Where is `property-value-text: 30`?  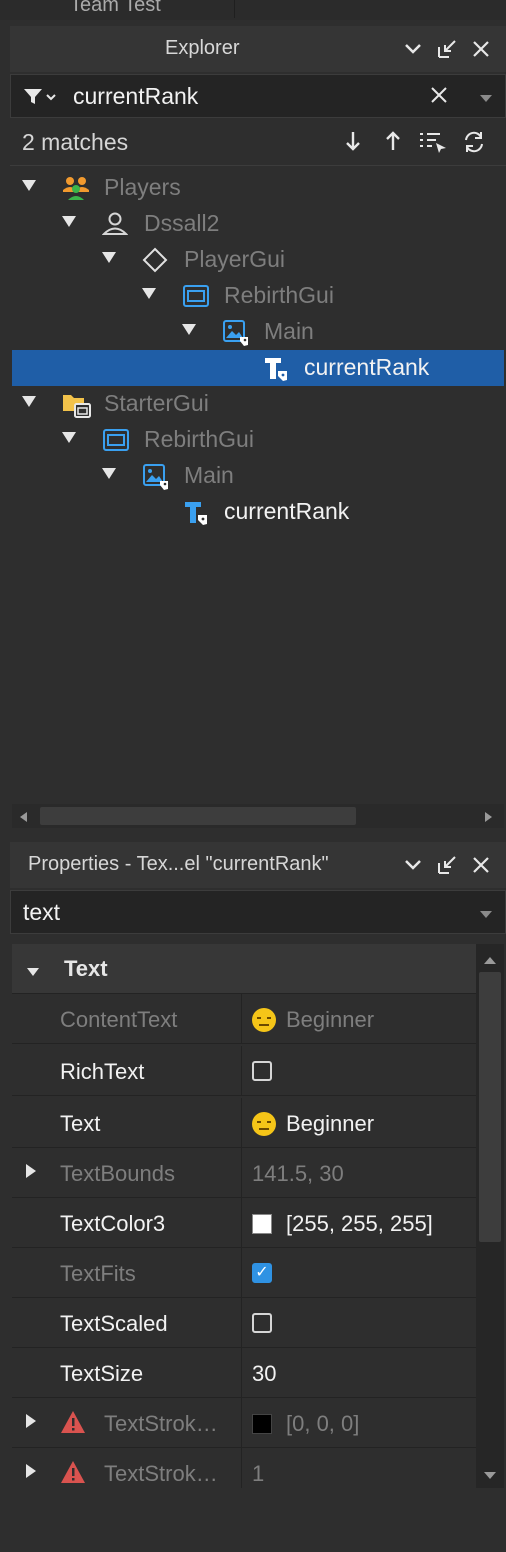
property-value-text: 30 is located at coordinates (264, 1374).